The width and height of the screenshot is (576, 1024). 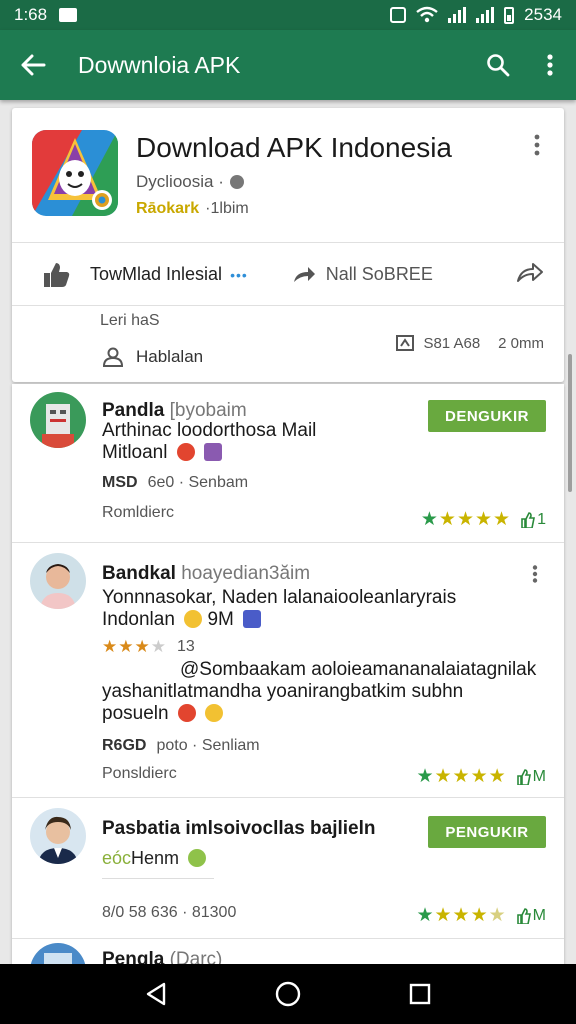 I want to click on meta-bold: MSD, so click(x=120, y=482).